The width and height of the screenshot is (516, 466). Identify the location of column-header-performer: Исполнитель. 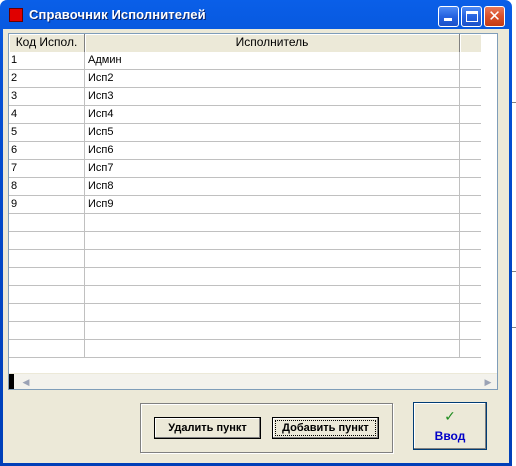
(272, 43).